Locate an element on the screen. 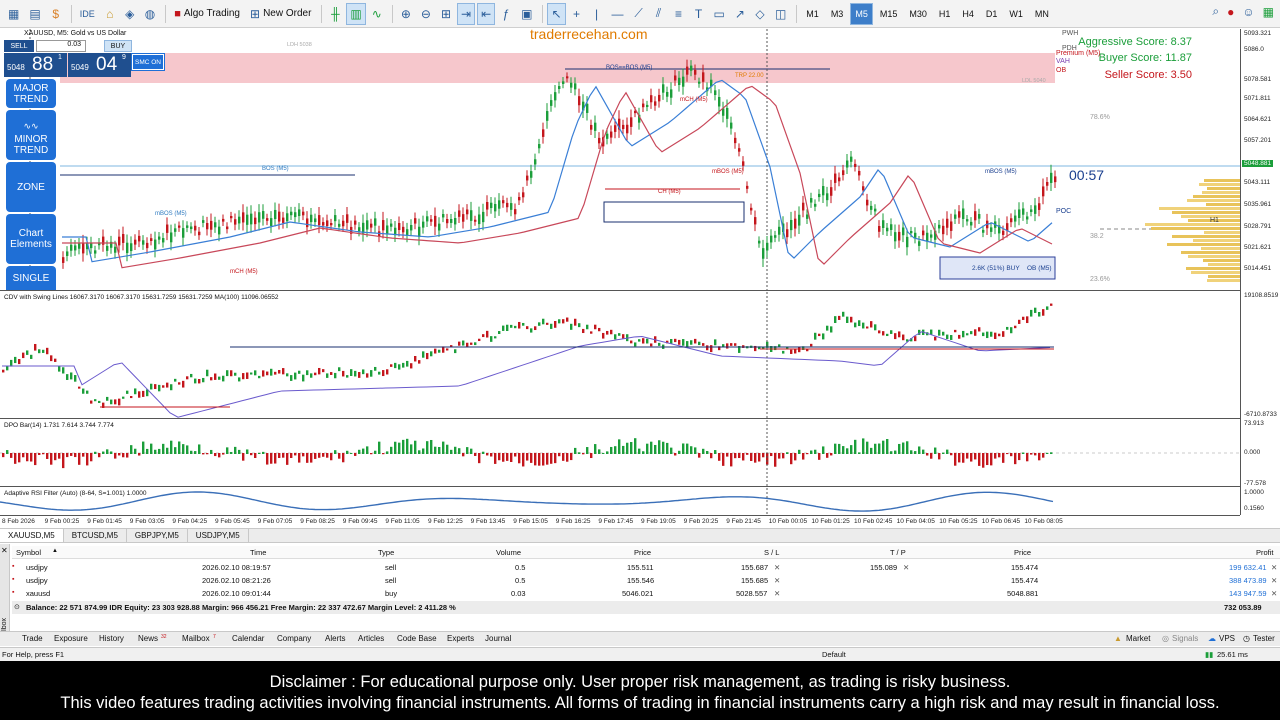 This screenshot has height=720, width=1280. bottom-signals: Signals is located at coordinates (1185, 638).